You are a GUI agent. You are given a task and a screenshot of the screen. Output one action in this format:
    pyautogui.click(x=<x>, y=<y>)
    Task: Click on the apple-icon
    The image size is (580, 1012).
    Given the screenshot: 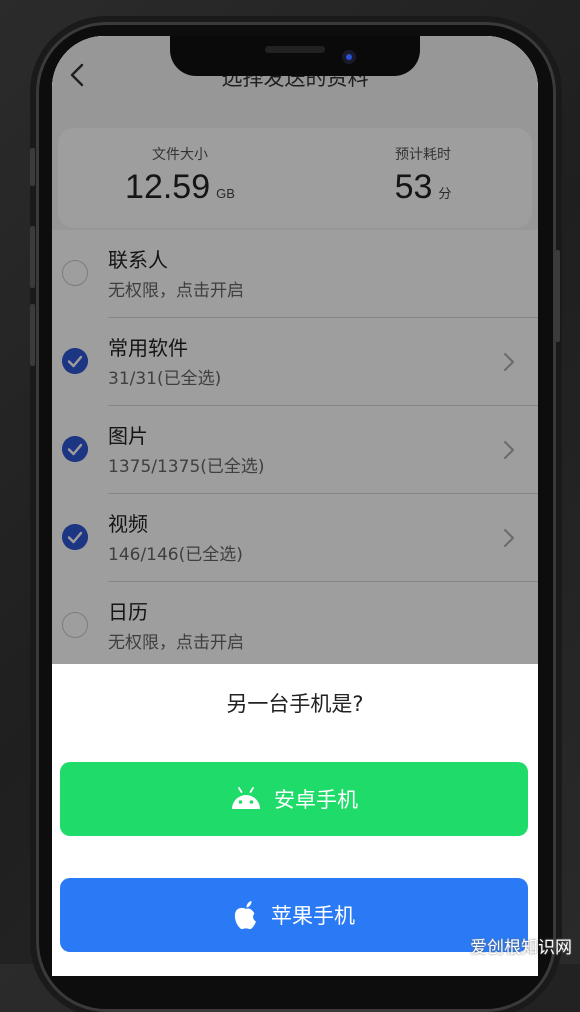 What is the action you would take?
    pyautogui.click(x=245, y=915)
    